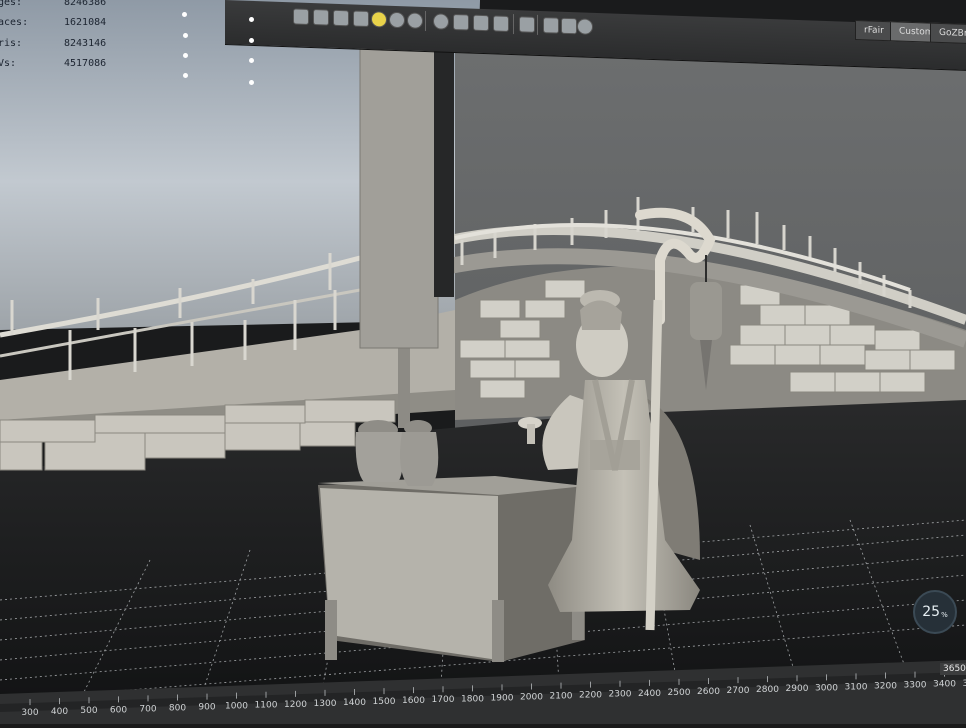 This screenshot has width=966, height=728. I want to click on timeline-tick-label: 300, so click(29, 713).